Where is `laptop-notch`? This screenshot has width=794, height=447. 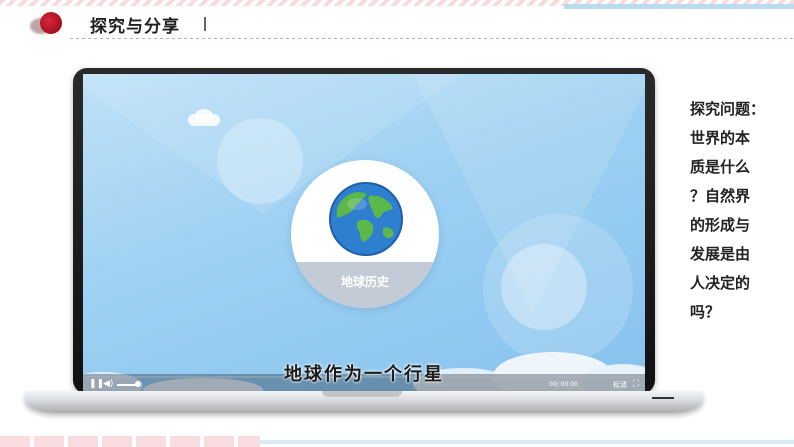
laptop-notch is located at coordinates (362, 394).